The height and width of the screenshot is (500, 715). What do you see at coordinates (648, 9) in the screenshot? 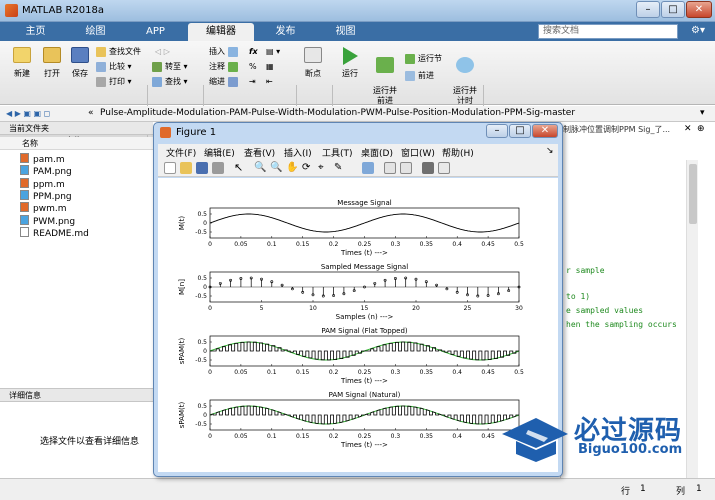
I see `minimize-button: –` at bounding box center [648, 9].